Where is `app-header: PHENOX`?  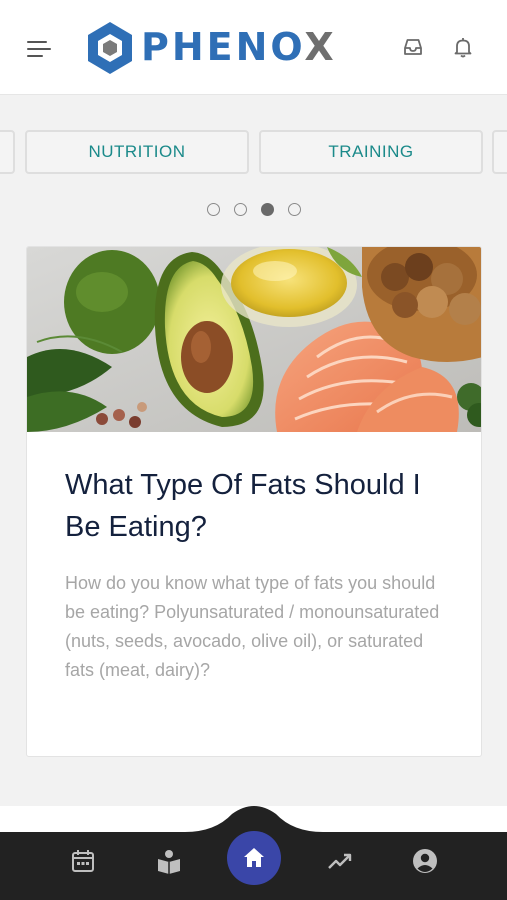 app-header: PHENOX is located at coordinates (253, 47).